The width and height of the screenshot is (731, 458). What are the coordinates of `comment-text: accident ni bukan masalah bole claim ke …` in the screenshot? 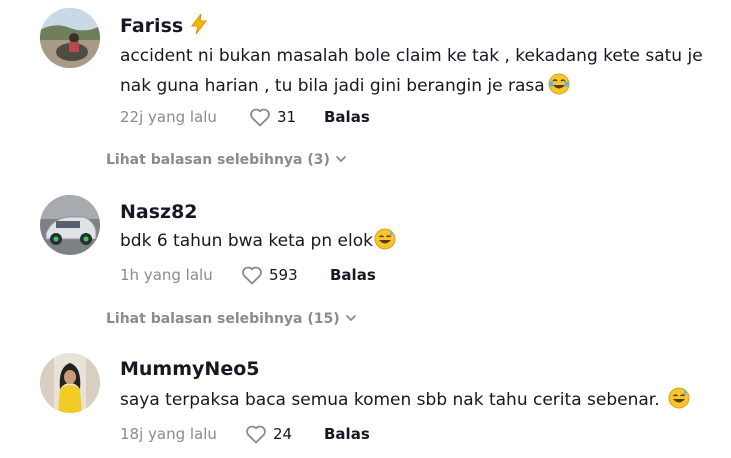 It's located at (420, 73).